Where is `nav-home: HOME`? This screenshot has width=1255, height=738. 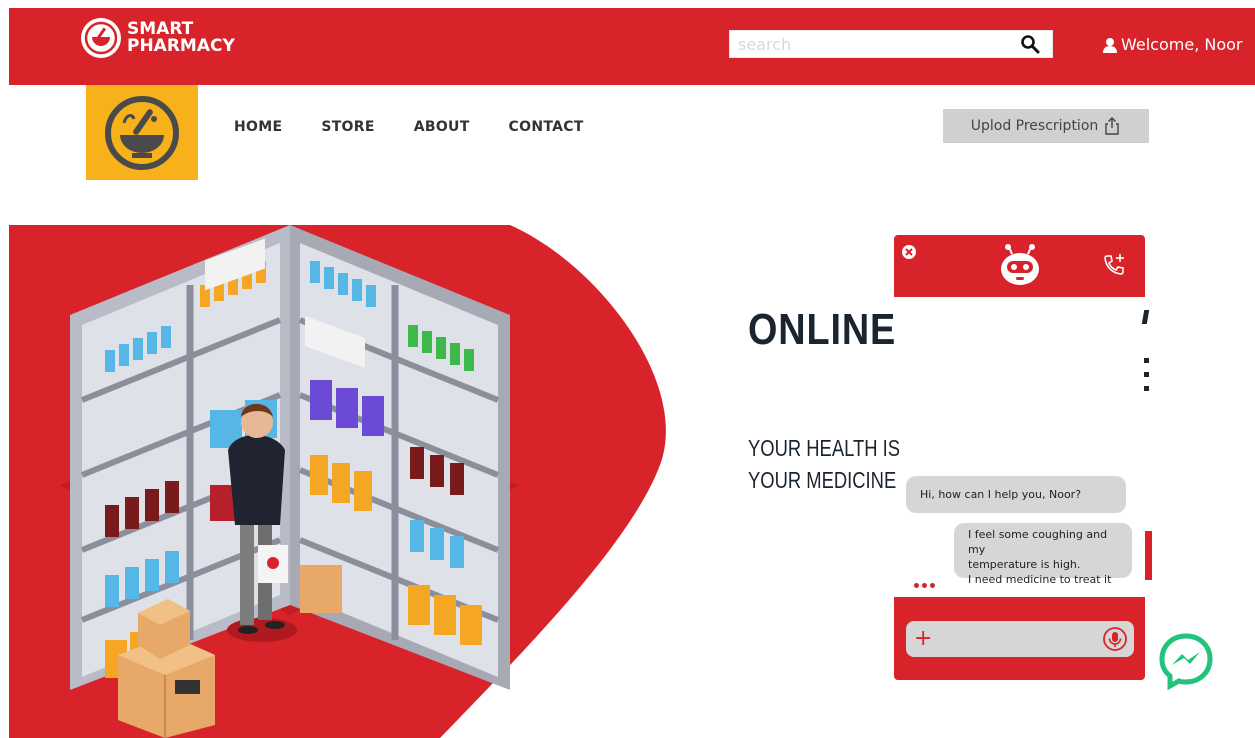 nav-home: HOME is located at coordinates (258, 127).